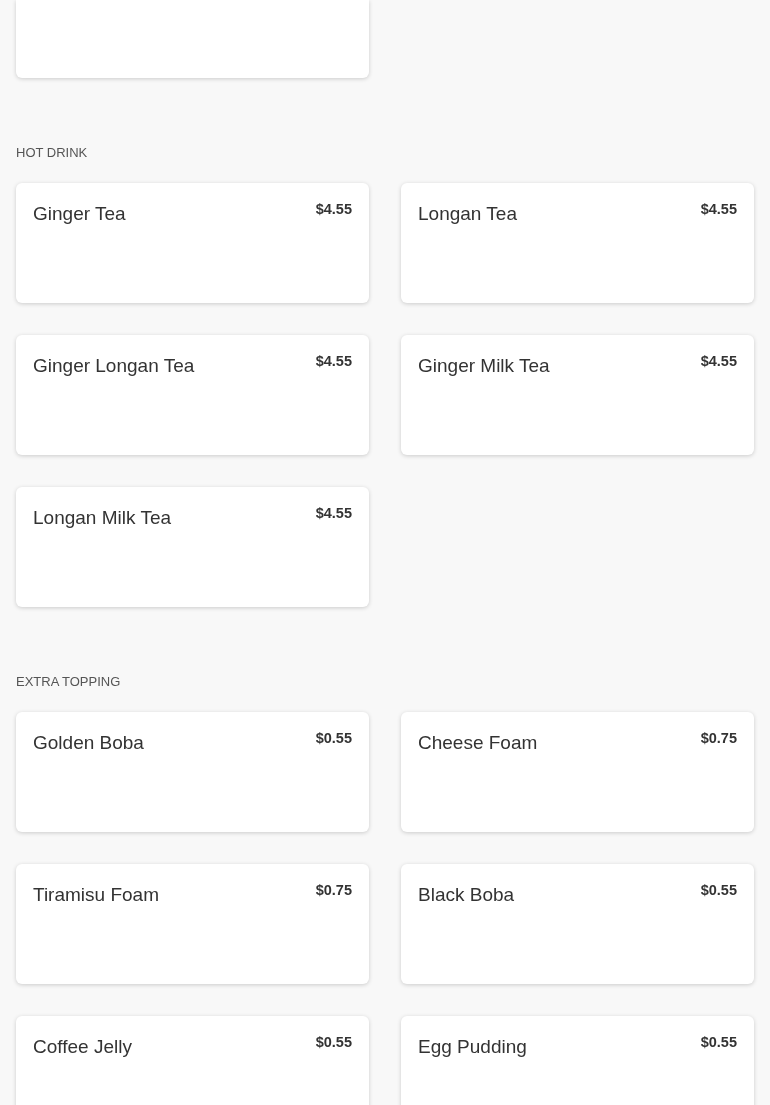  I want to click on item-name: Ginger Milk Tea, so click(484, 366).